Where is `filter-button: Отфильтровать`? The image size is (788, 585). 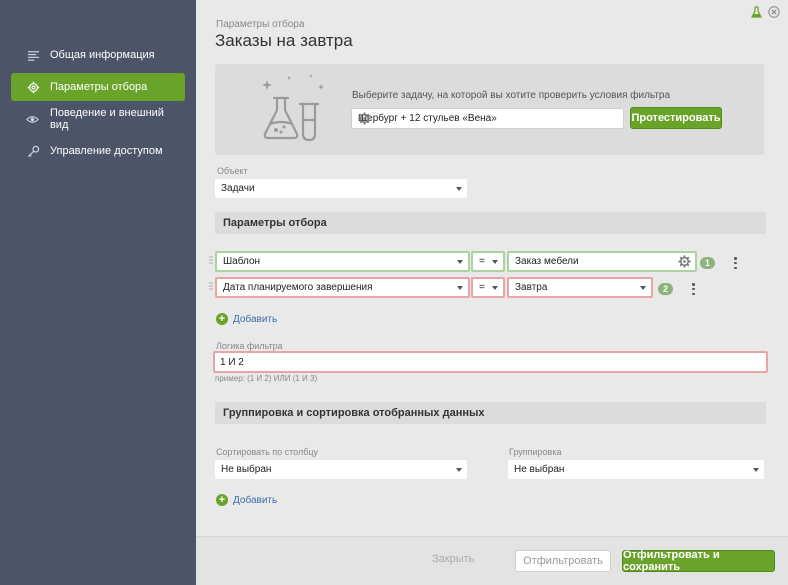 filter-button: Отфильтровать is located at coordinates (563, 561).